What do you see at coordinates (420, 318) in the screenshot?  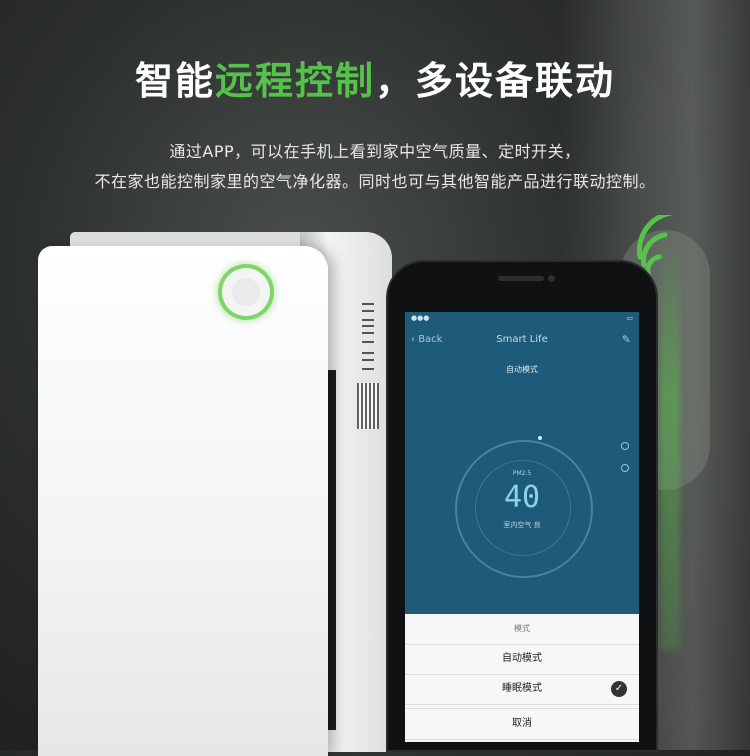 I see `signal-icon: ●●●` at bounding box center [420, 318].